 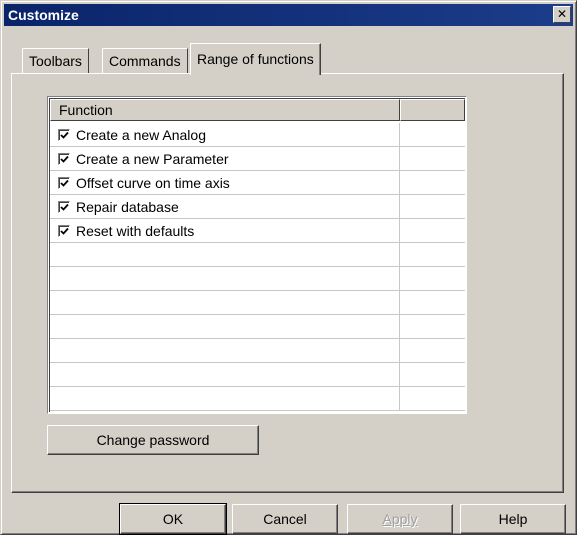 I want to click on window-title: Customize, so click(x=43, y=15).